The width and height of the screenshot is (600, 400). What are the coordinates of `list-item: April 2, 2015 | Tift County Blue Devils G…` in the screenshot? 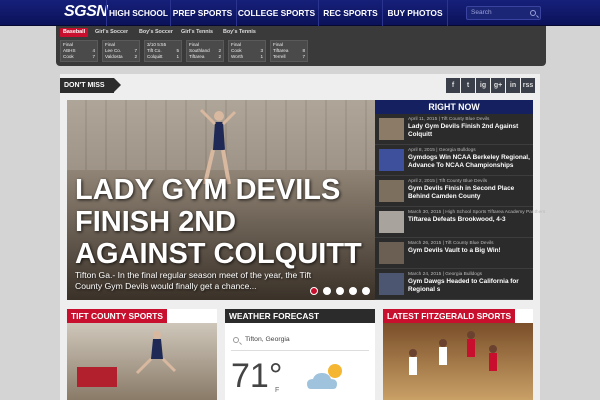 It's located at (454, 191).